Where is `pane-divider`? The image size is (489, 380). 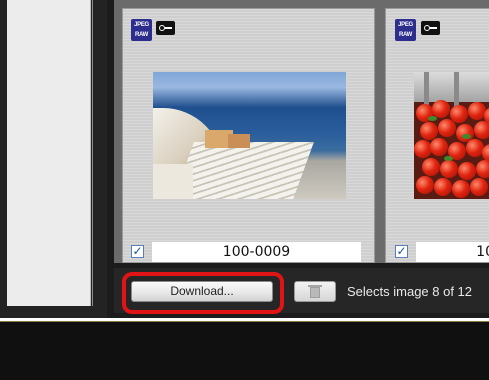
pane-divider is located at coordinates (92, 153).